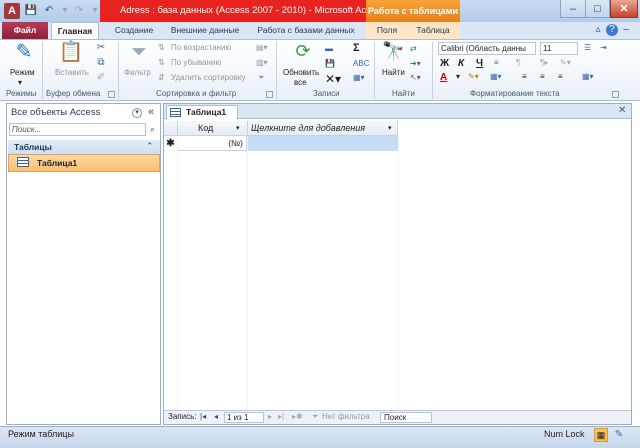  Describe the element at coordinates (270, 416) in the screenshot. I see `next-record-icon: ▸` at that location.